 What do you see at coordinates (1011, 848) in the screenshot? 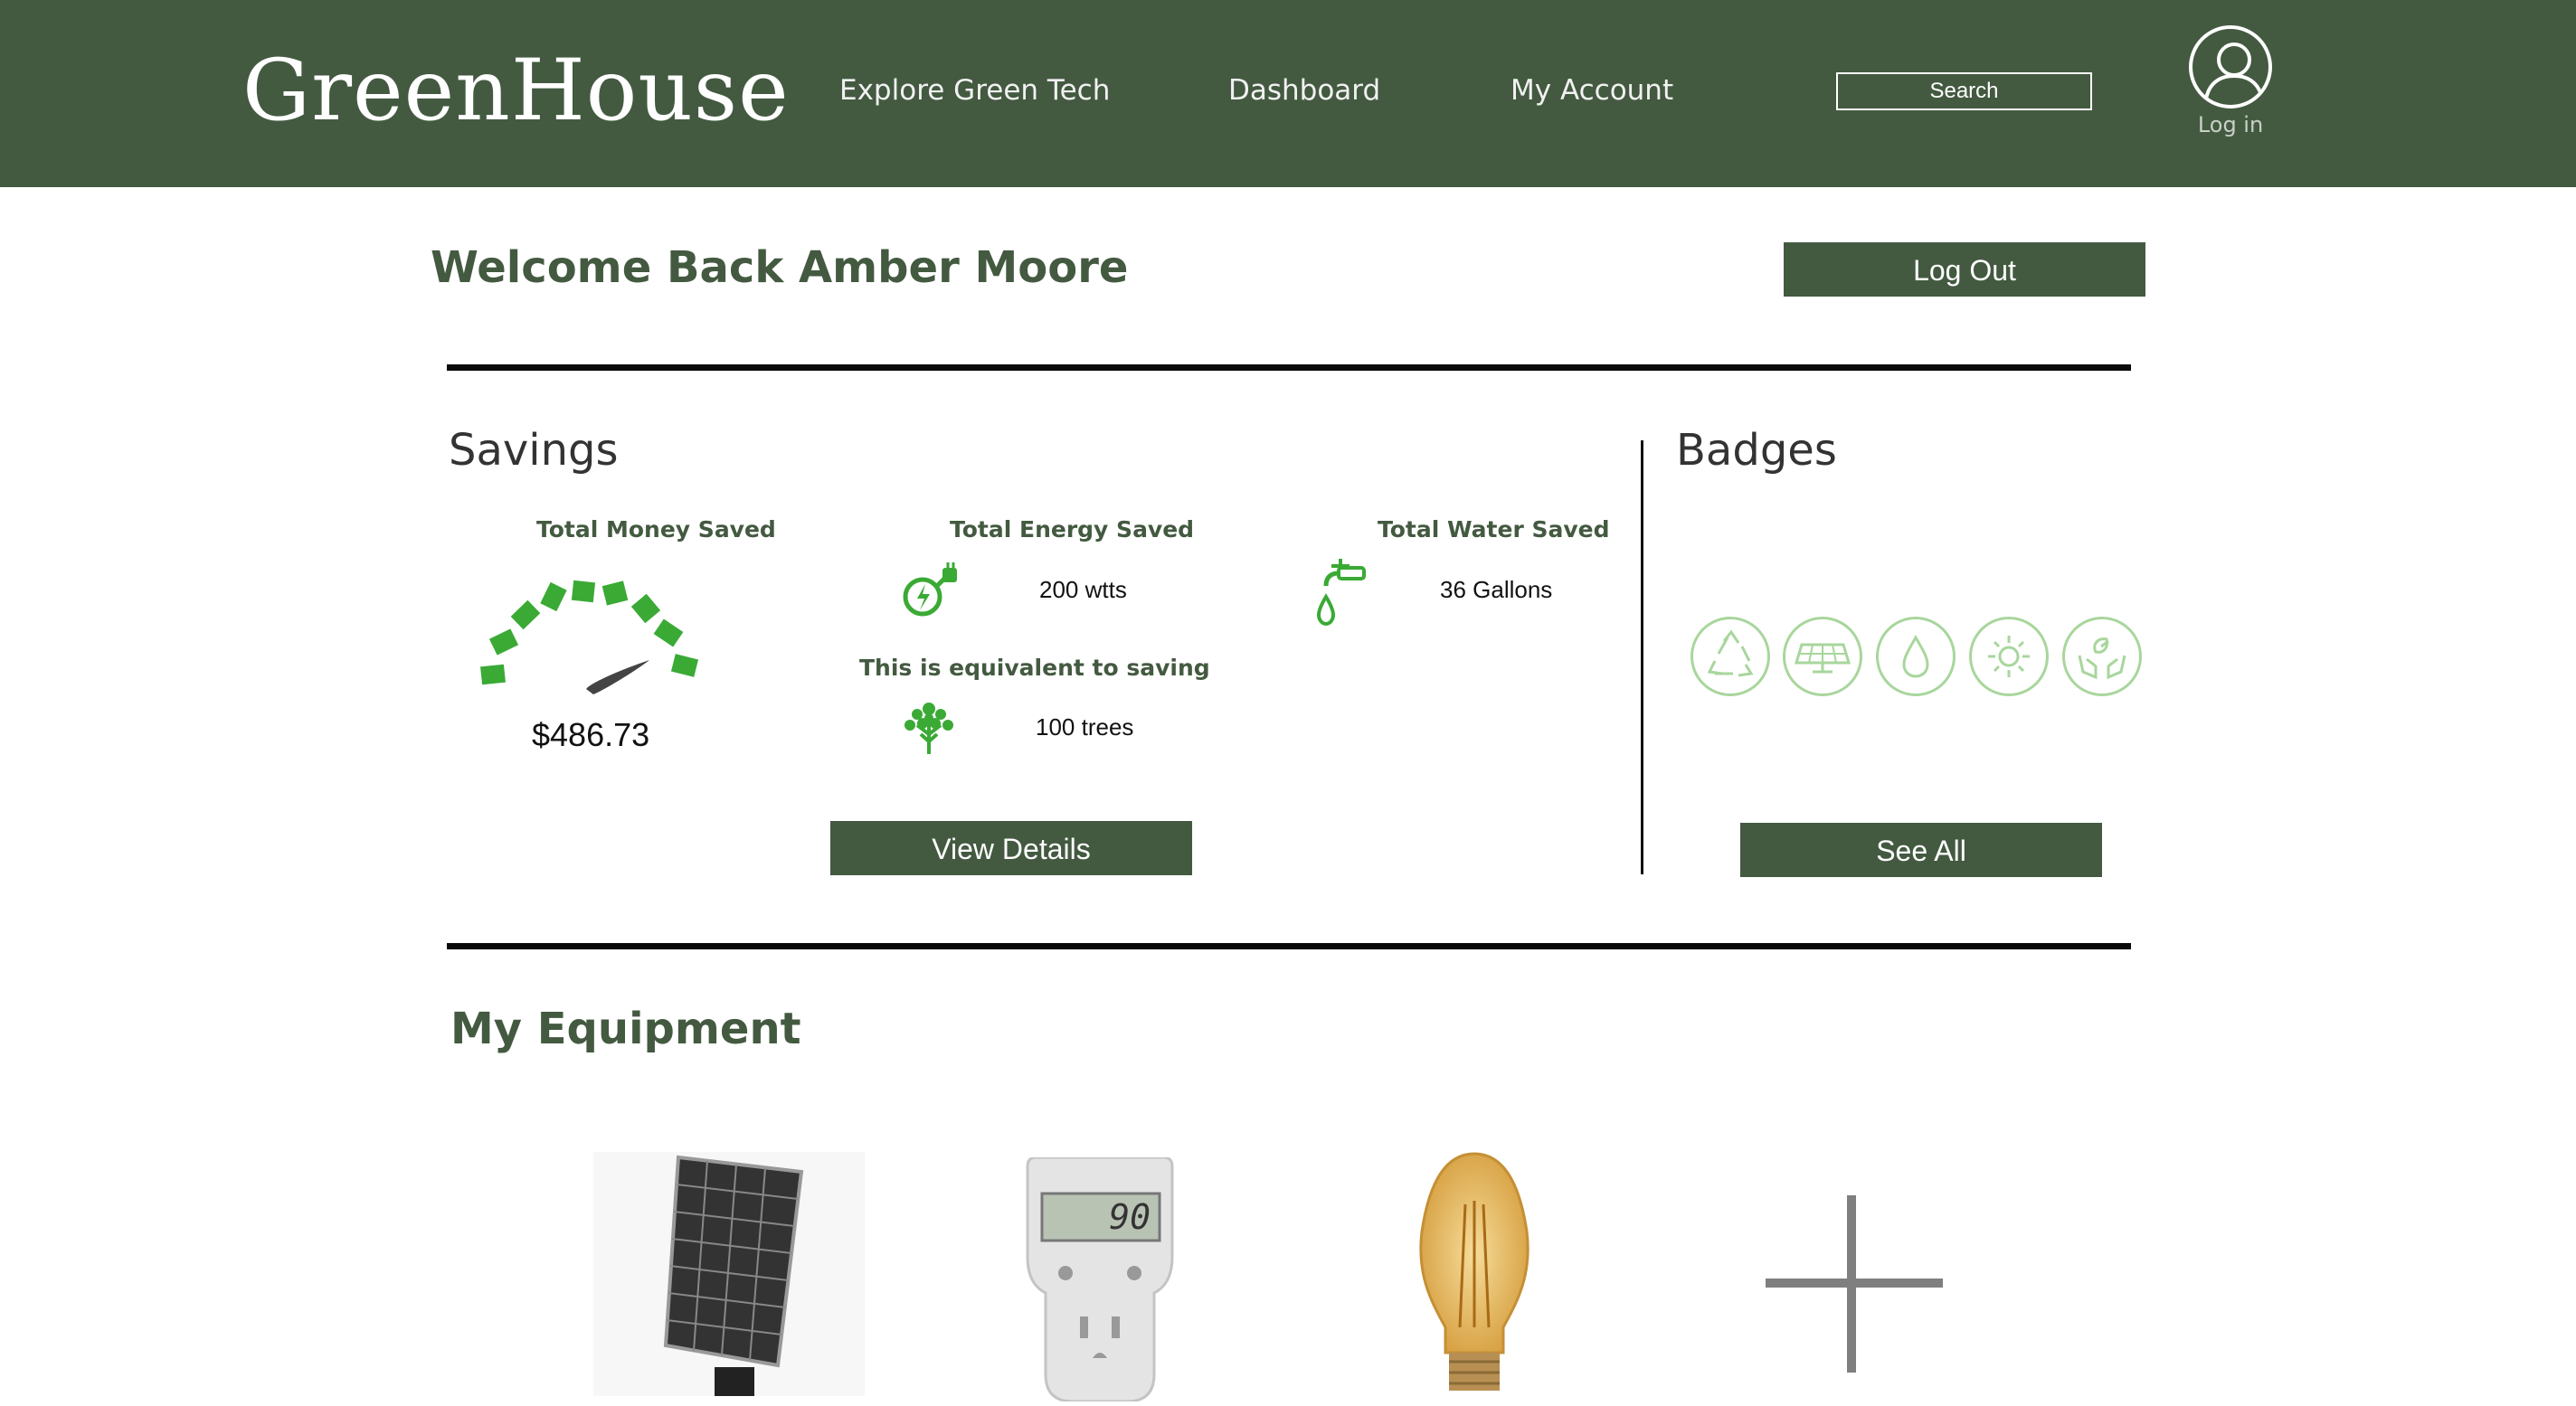
I see `view-details-button: View Details` at bounding box center [1011, 848].